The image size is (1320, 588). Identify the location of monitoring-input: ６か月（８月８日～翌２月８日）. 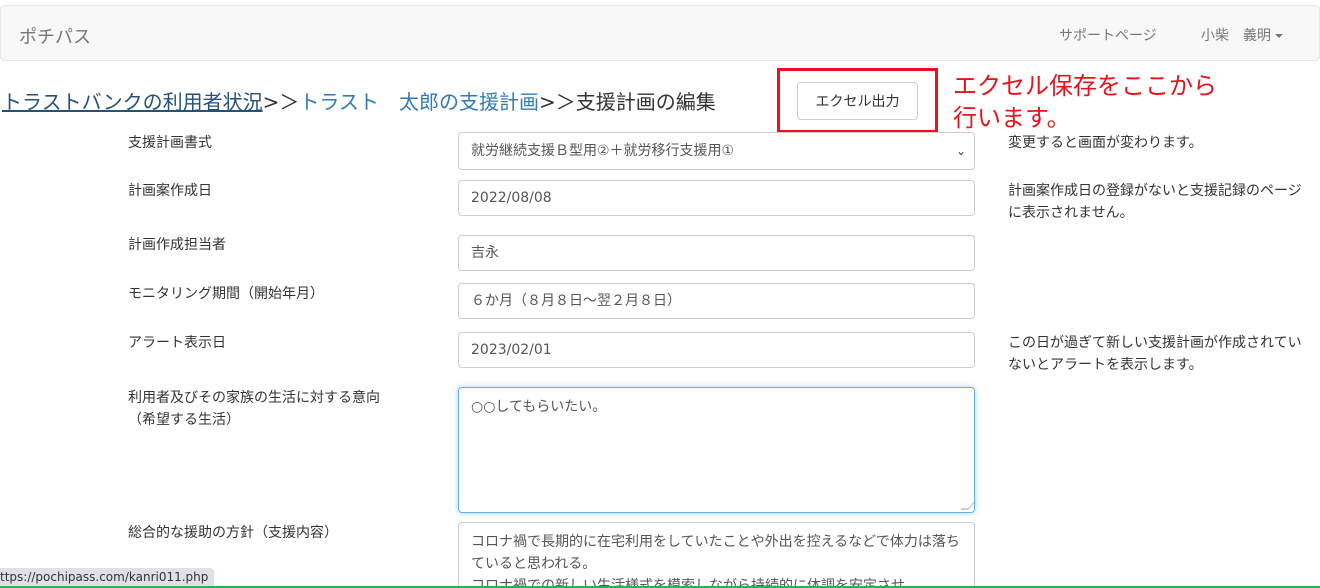
(716, 301).